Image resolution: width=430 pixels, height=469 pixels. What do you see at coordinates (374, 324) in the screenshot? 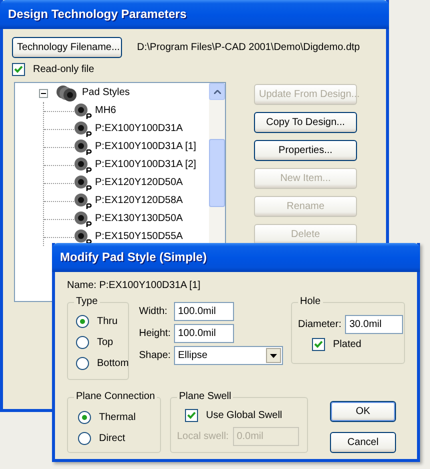
I see `input-field: 30.0mil` at bounding box center [374, 324].